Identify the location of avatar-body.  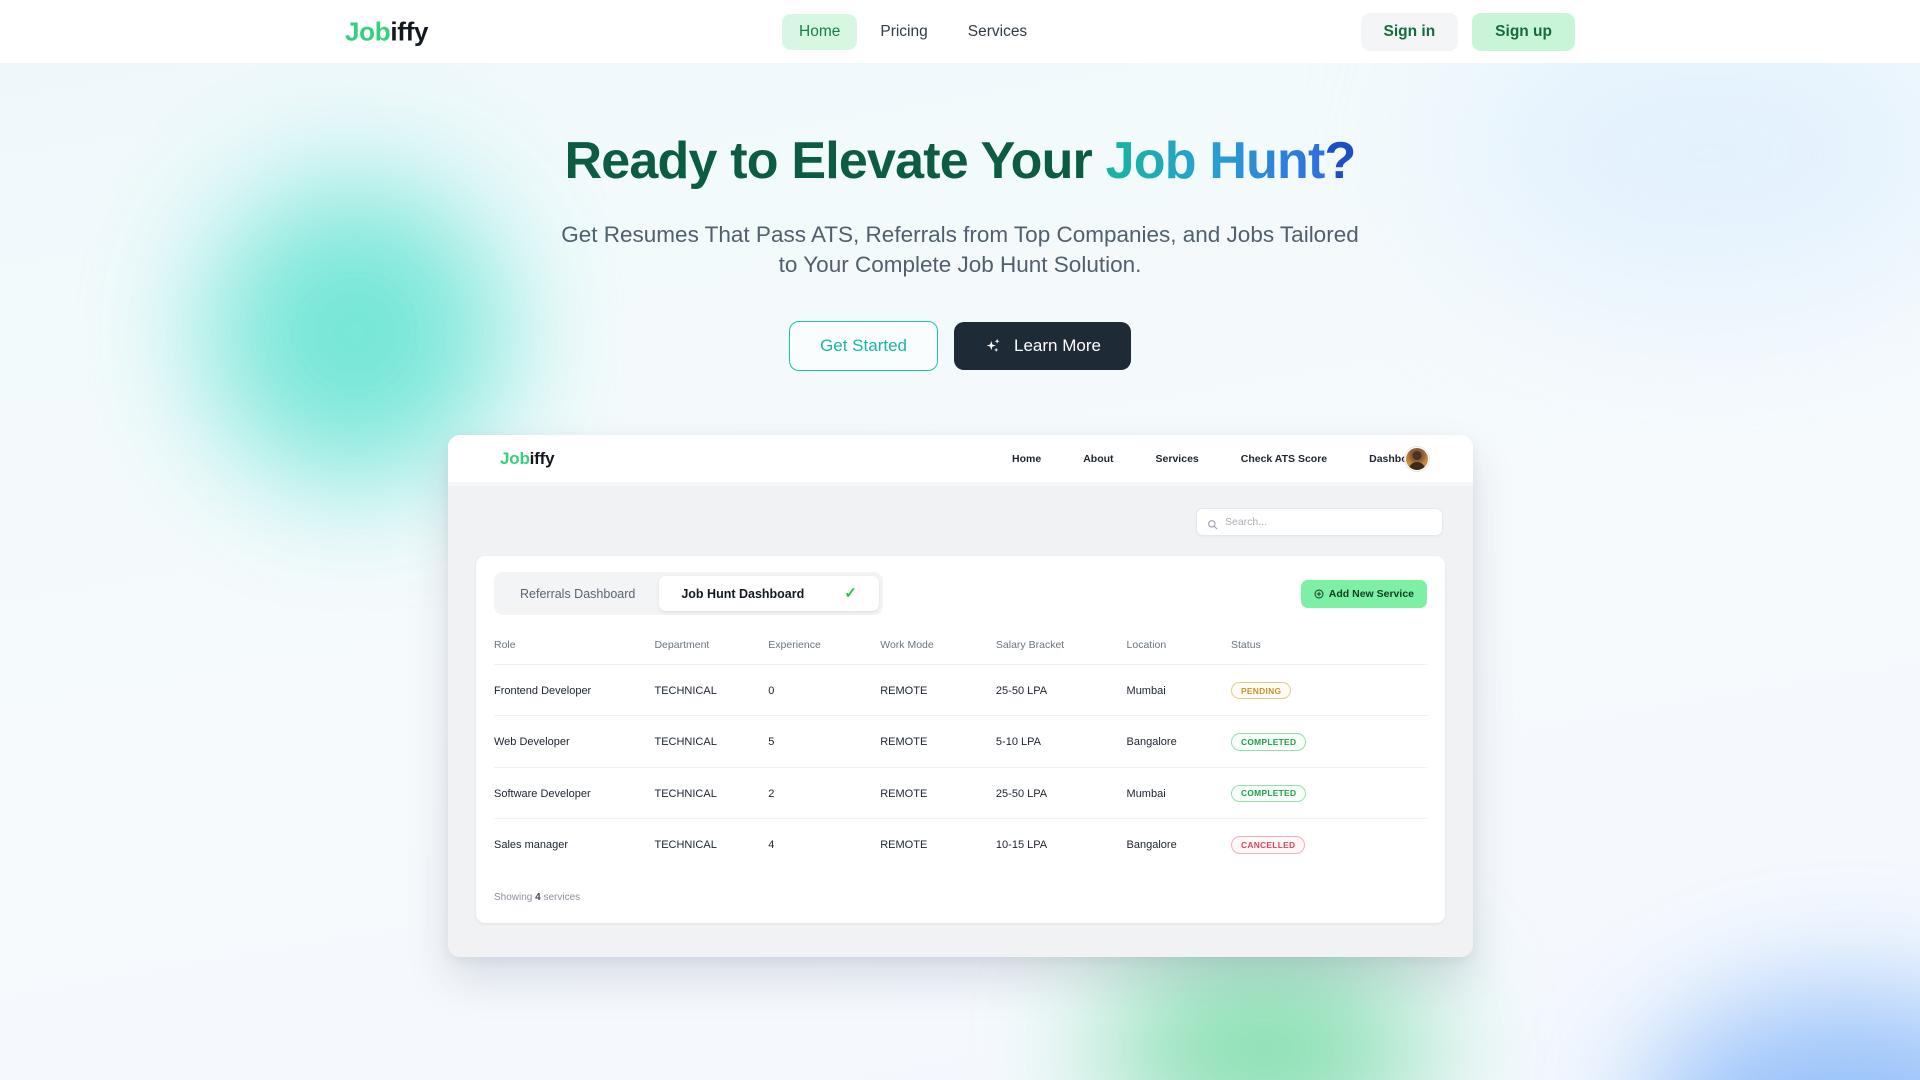
(1417, 465).